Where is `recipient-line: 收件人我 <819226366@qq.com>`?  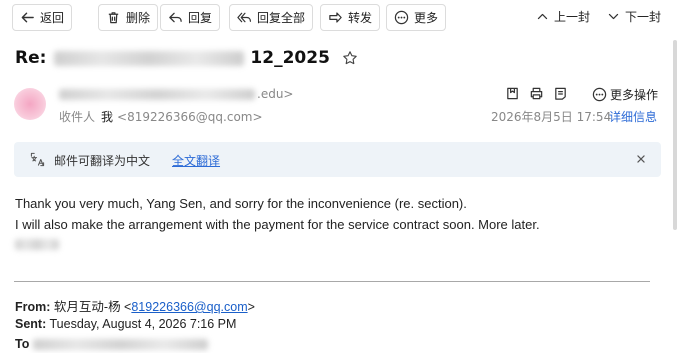 recipient-line: 收件人我 <819226366@qq.com> is located at coordinates (161, 116).